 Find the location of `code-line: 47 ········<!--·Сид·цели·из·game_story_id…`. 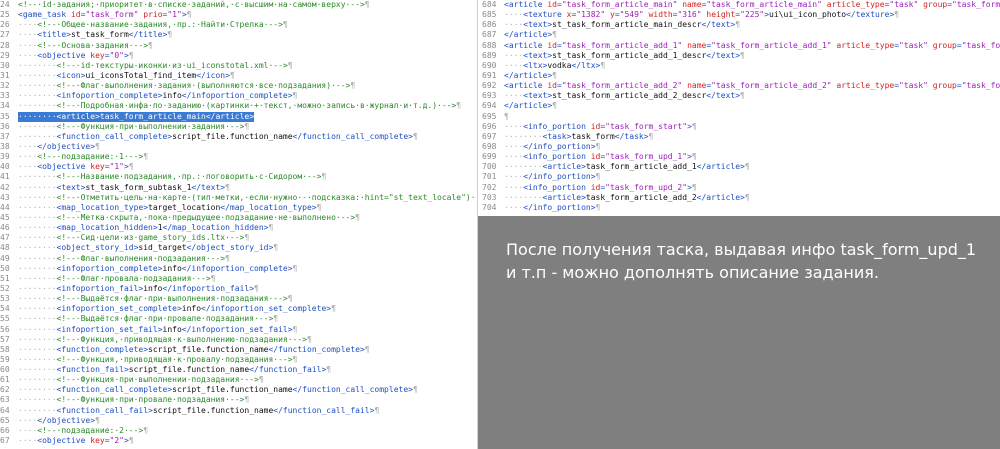

code-line: 47 ········<!--·Сид·цели·из·game_story_id… is located at coordinates (238, 238).